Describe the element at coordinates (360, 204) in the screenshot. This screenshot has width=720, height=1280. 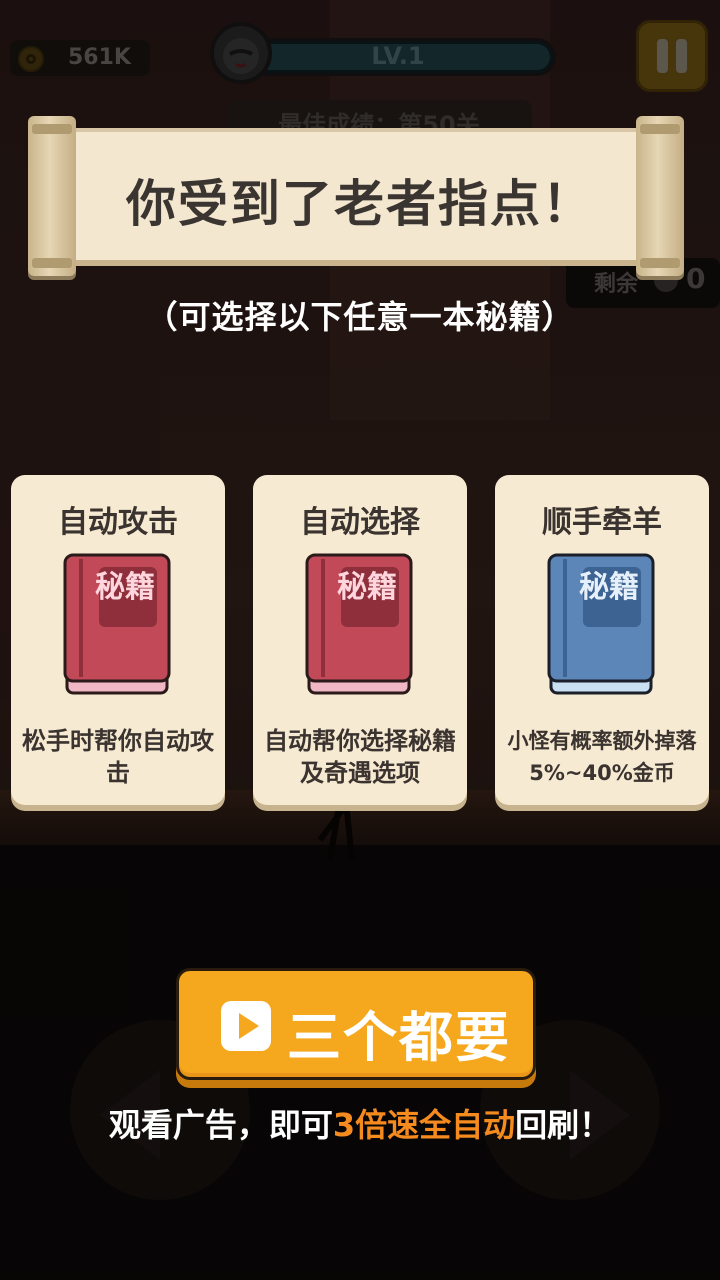
I see `modal-title: 你受到了老者指点！` at that location.